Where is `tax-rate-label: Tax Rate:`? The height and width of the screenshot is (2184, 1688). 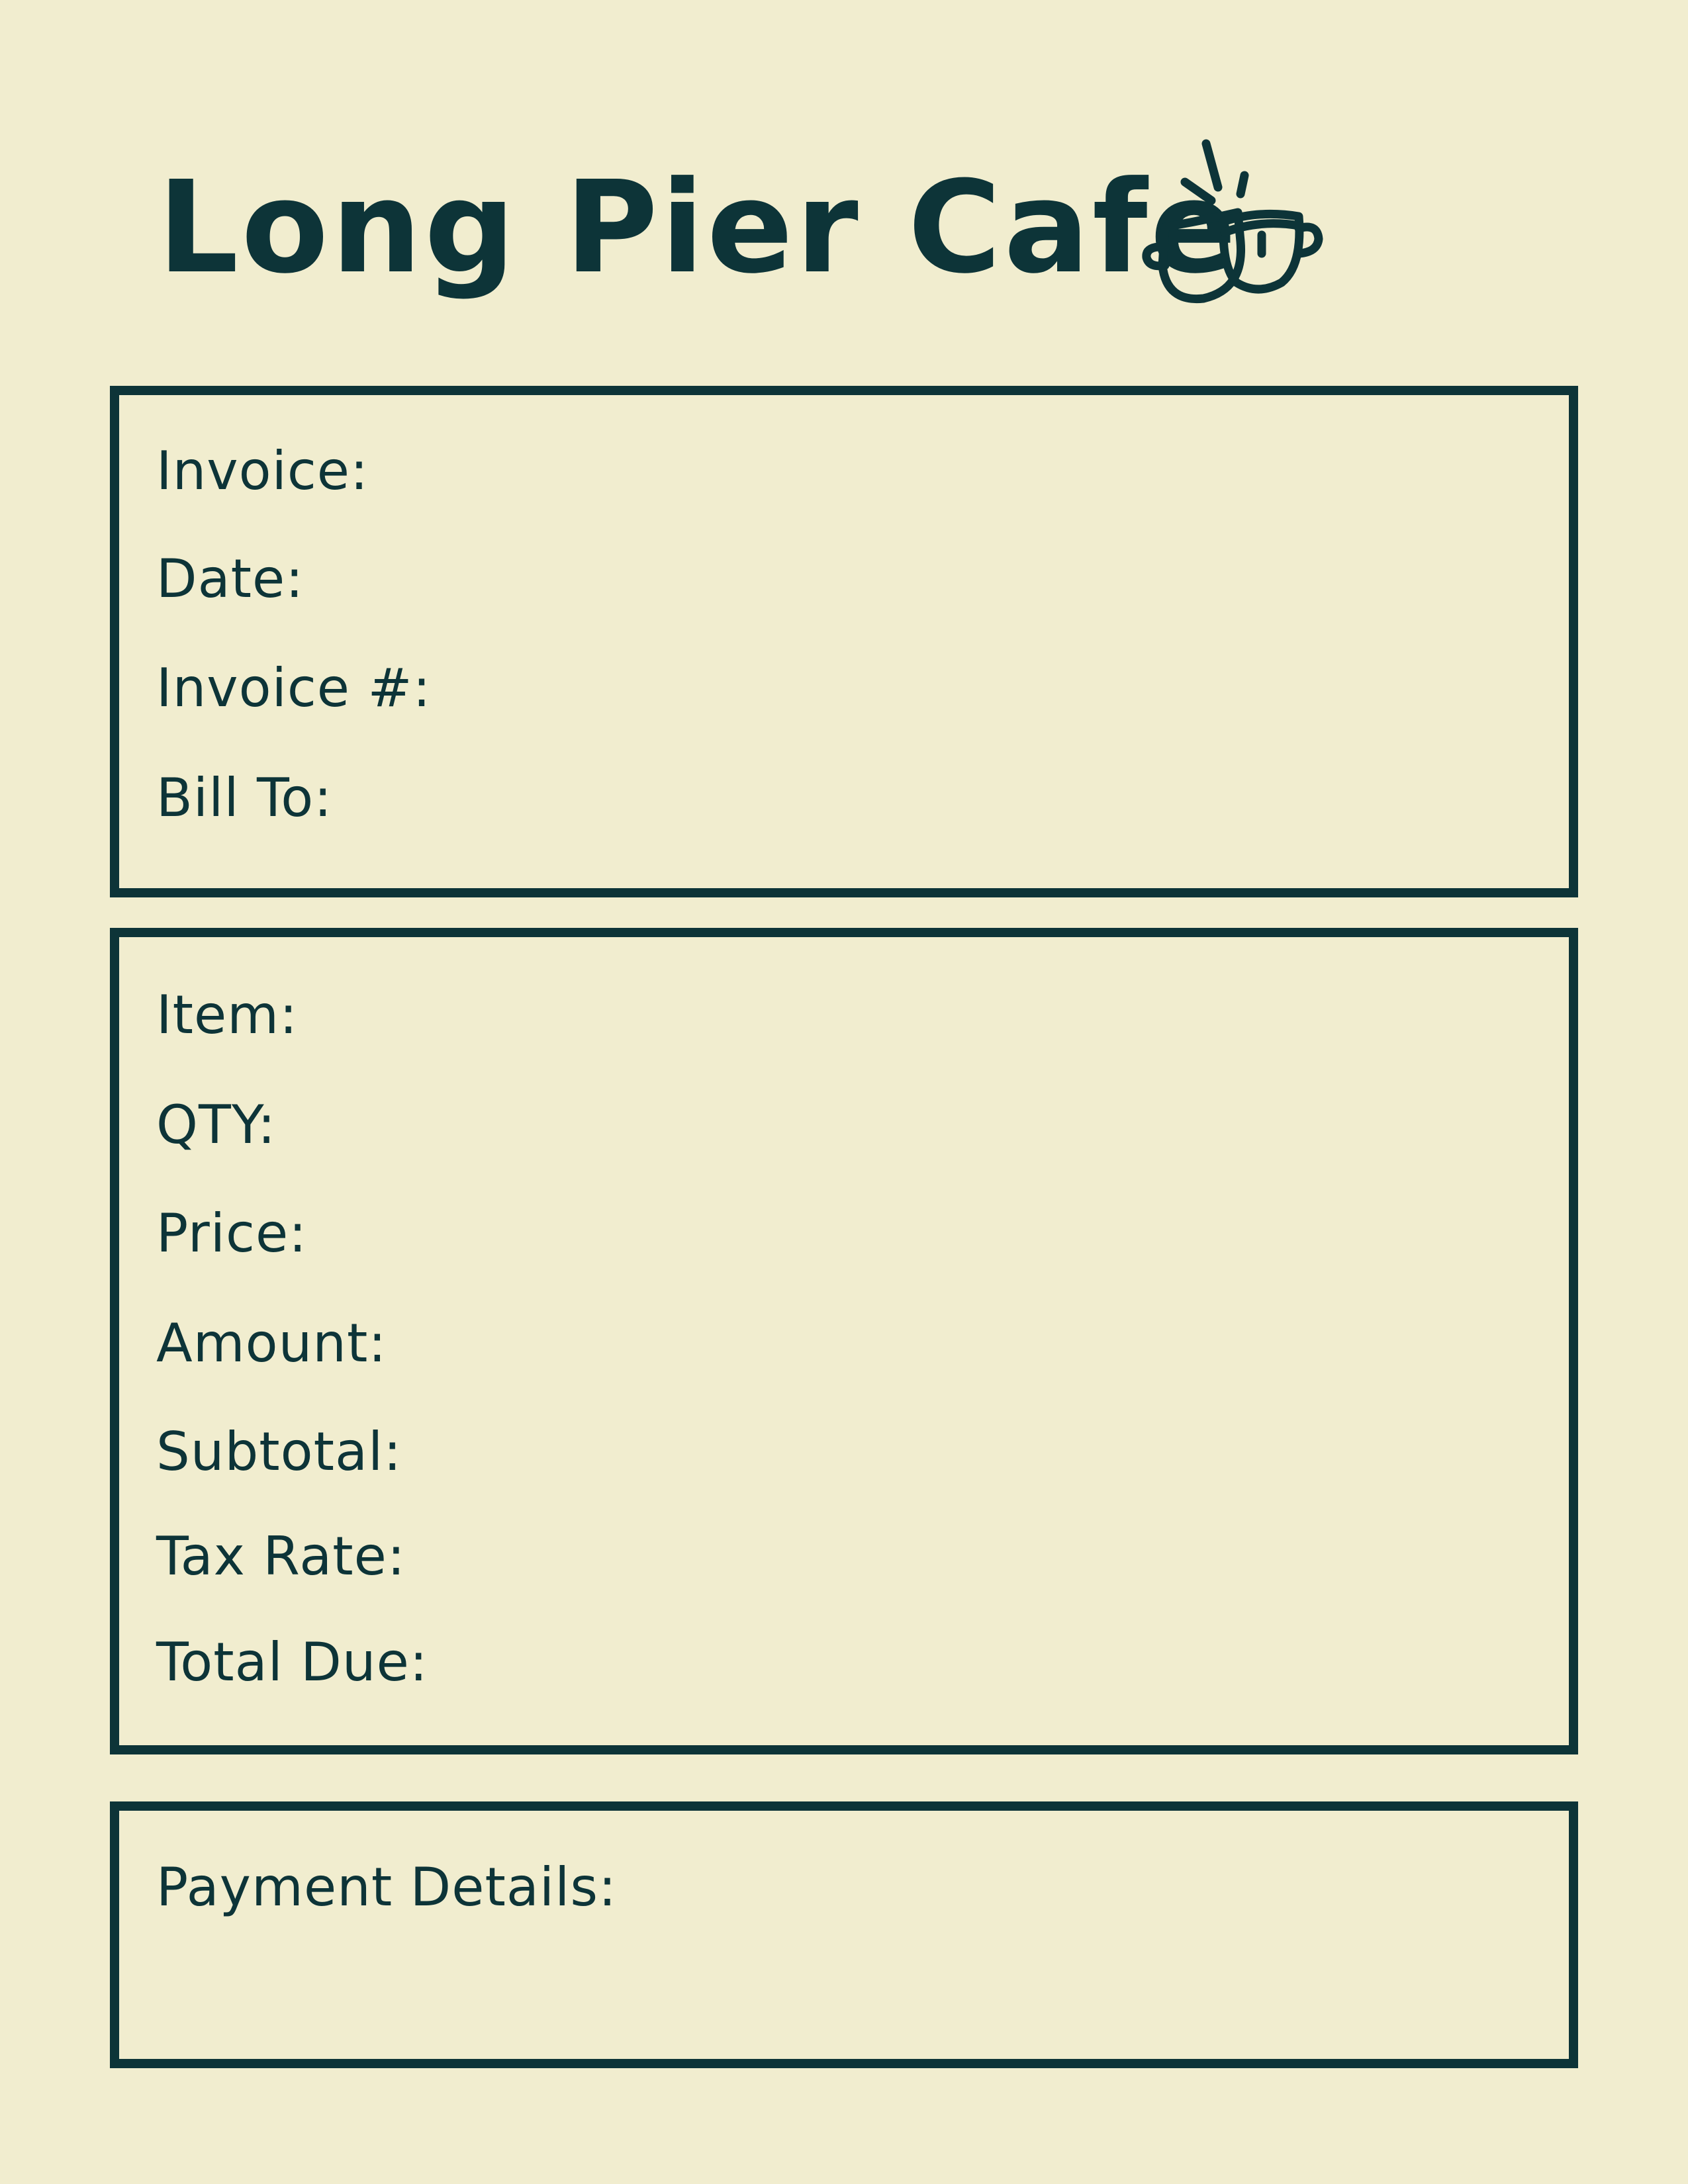
tax-rate-label: Tax Rate: is located at coordinates (281, 1556).